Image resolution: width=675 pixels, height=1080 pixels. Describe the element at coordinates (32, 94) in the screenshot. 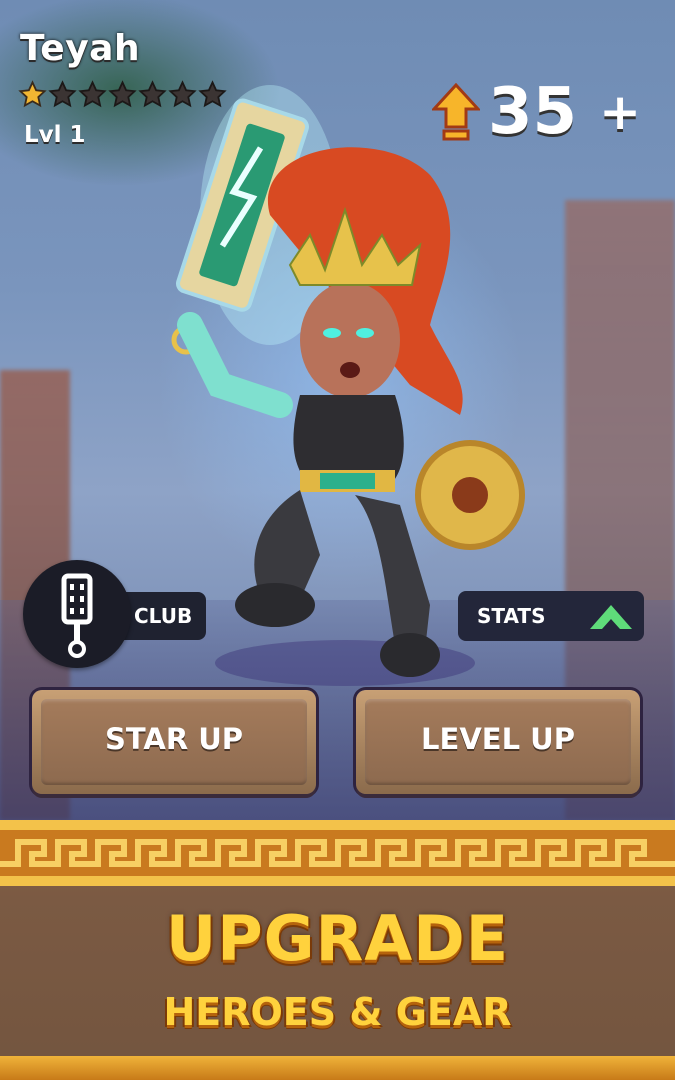

I see `star-filled-icon` at that location.